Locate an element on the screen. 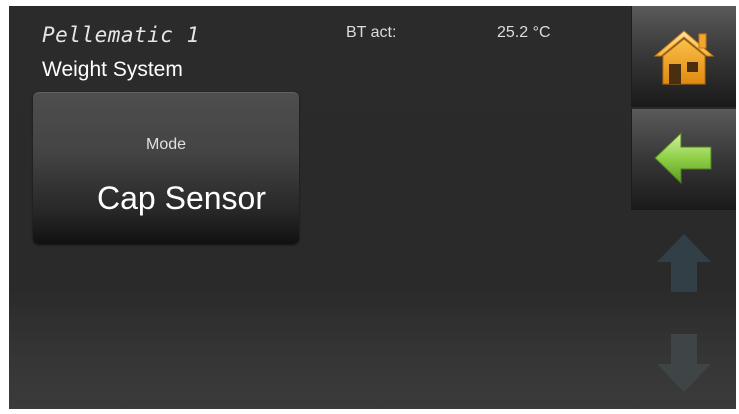  mode-value: Cap Sensor is located at coordinates (181, 198).